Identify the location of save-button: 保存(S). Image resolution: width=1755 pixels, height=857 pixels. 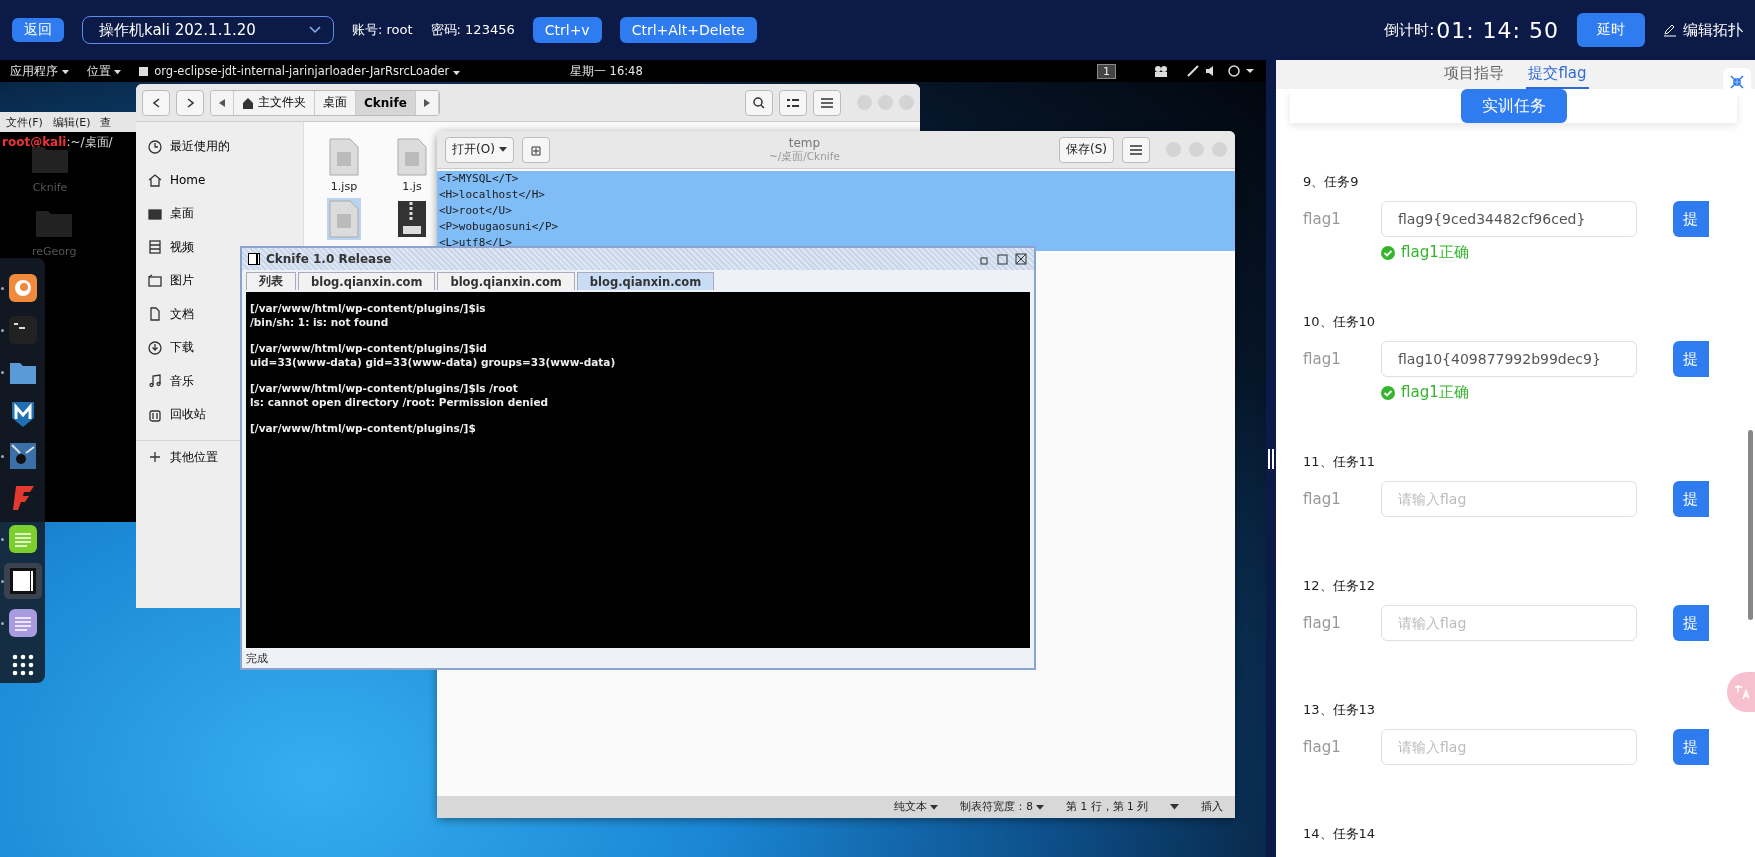
(1086, 149).